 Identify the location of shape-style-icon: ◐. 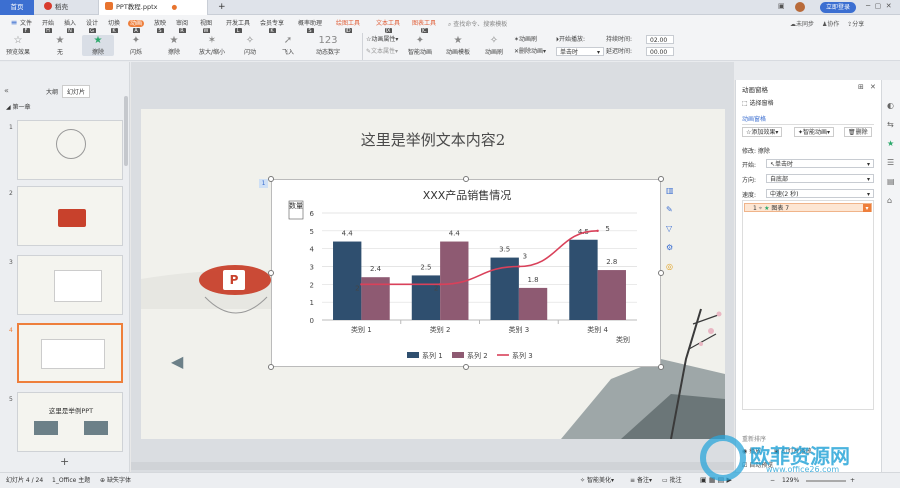
(891, 105).